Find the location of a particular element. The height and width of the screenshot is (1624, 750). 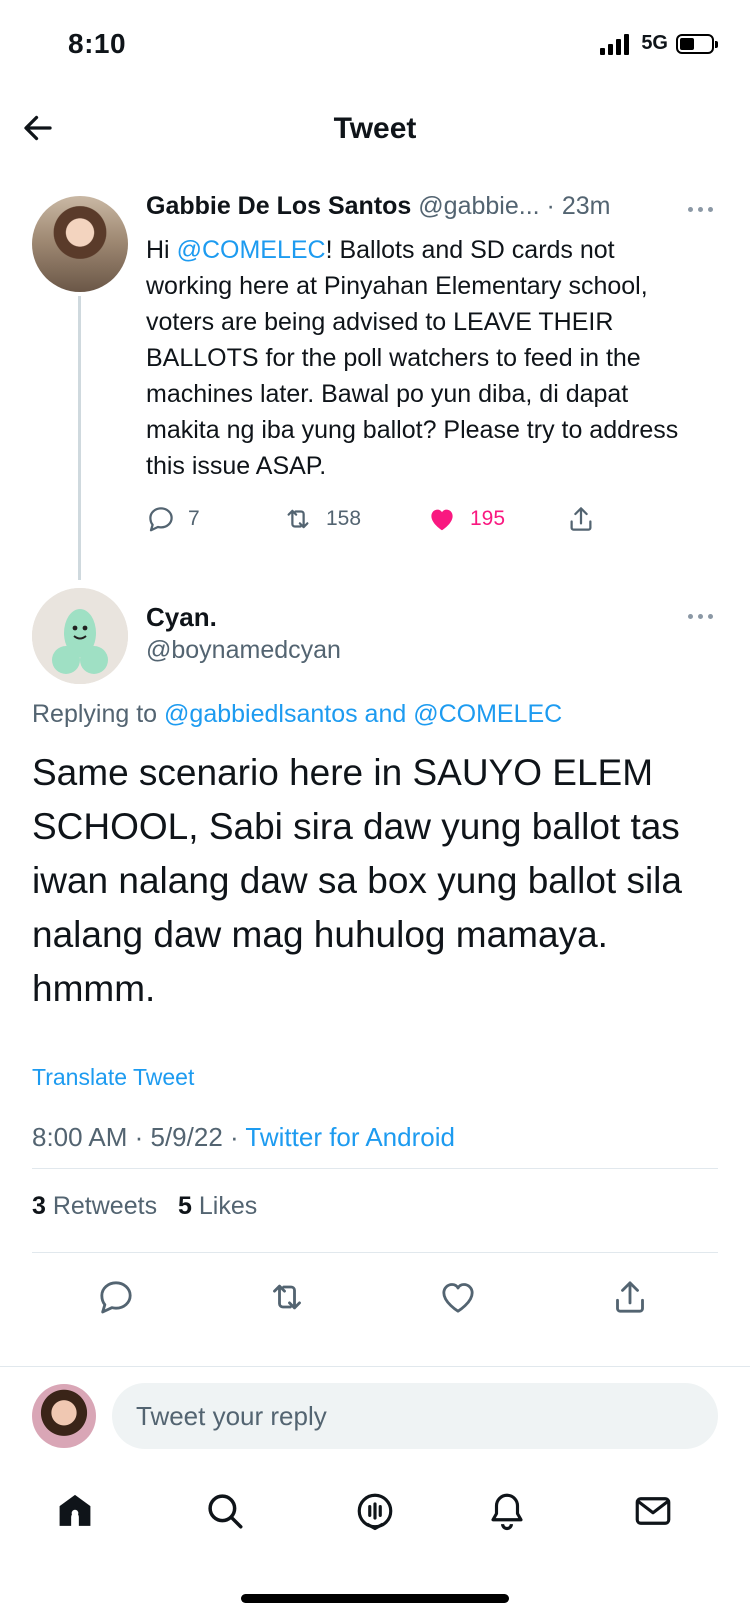

signal-icon is located at coordinates (615, 44).